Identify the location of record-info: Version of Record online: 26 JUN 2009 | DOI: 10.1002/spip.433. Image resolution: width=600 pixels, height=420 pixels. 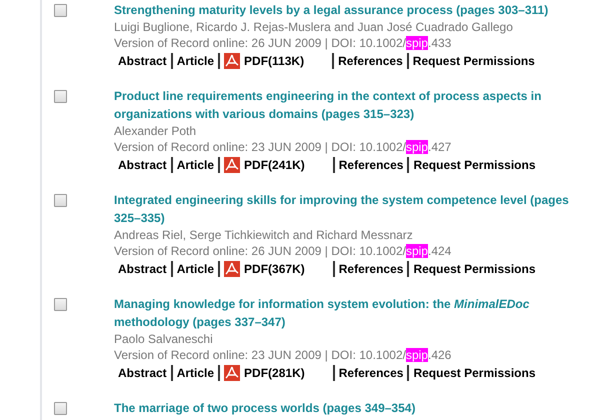
(283, 43).